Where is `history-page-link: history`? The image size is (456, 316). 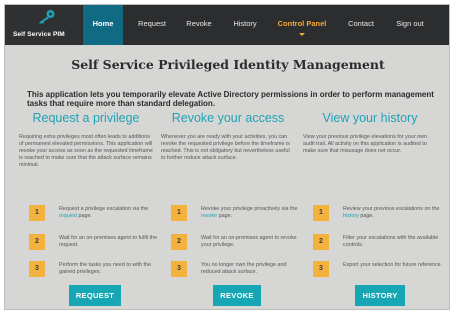 history-page-link: history is located at coordinates (351, 216).